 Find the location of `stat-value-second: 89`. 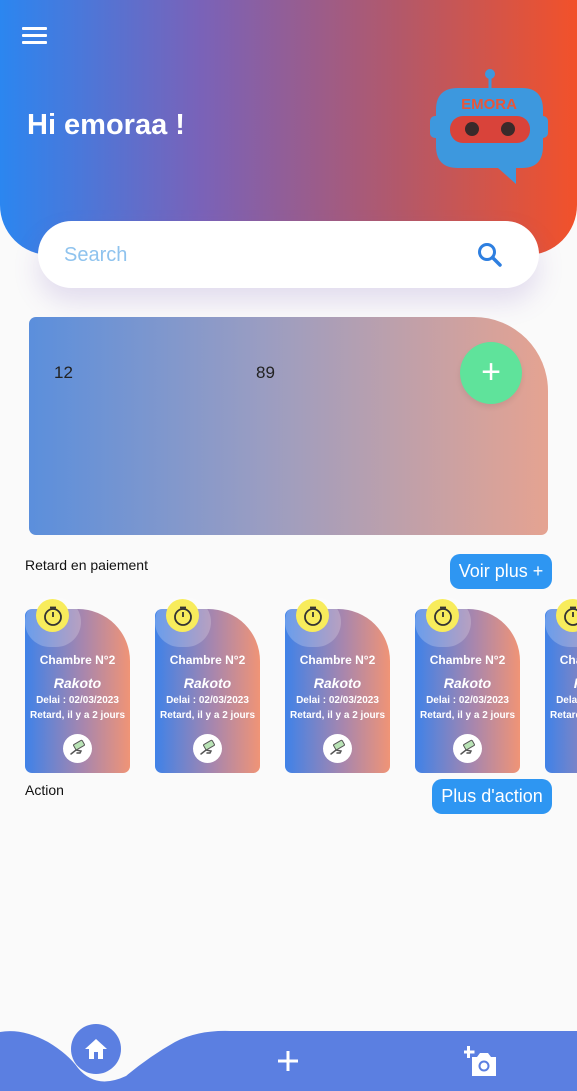

stat-value-second: 89 is located at coordinates (265, 372).